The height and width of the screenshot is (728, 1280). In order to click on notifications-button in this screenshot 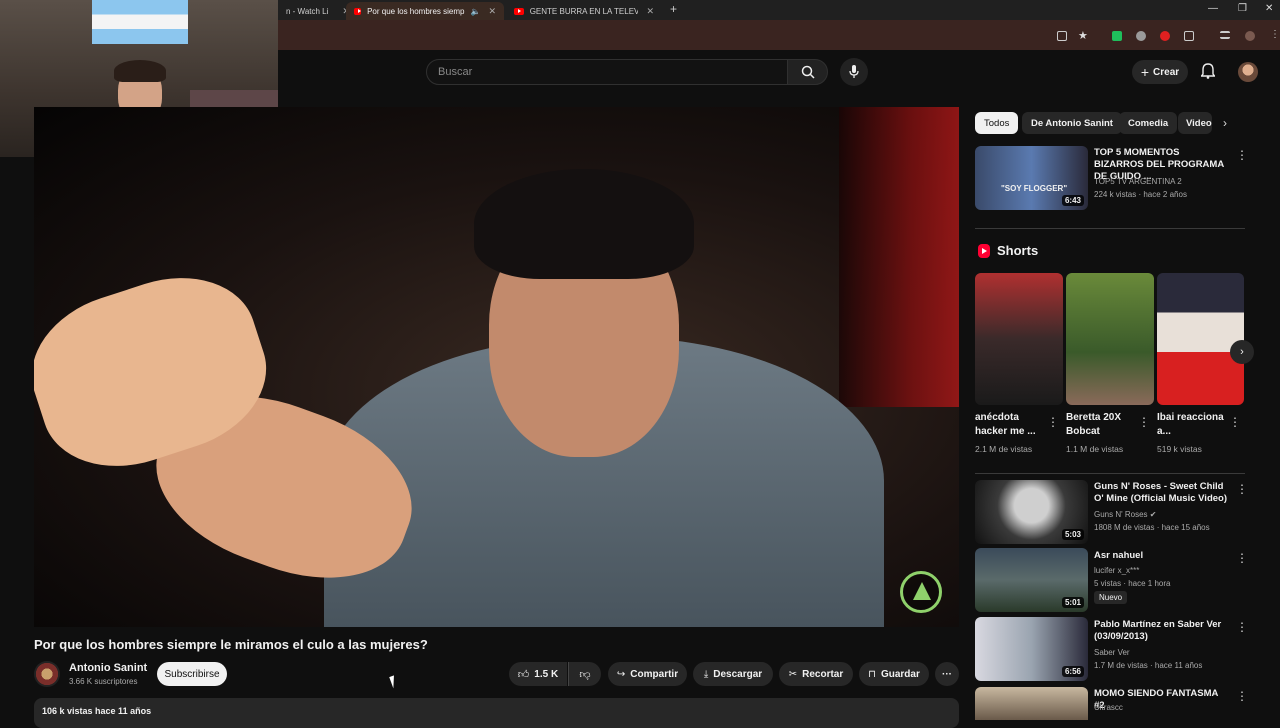, I will do `click(1208, 73)`.